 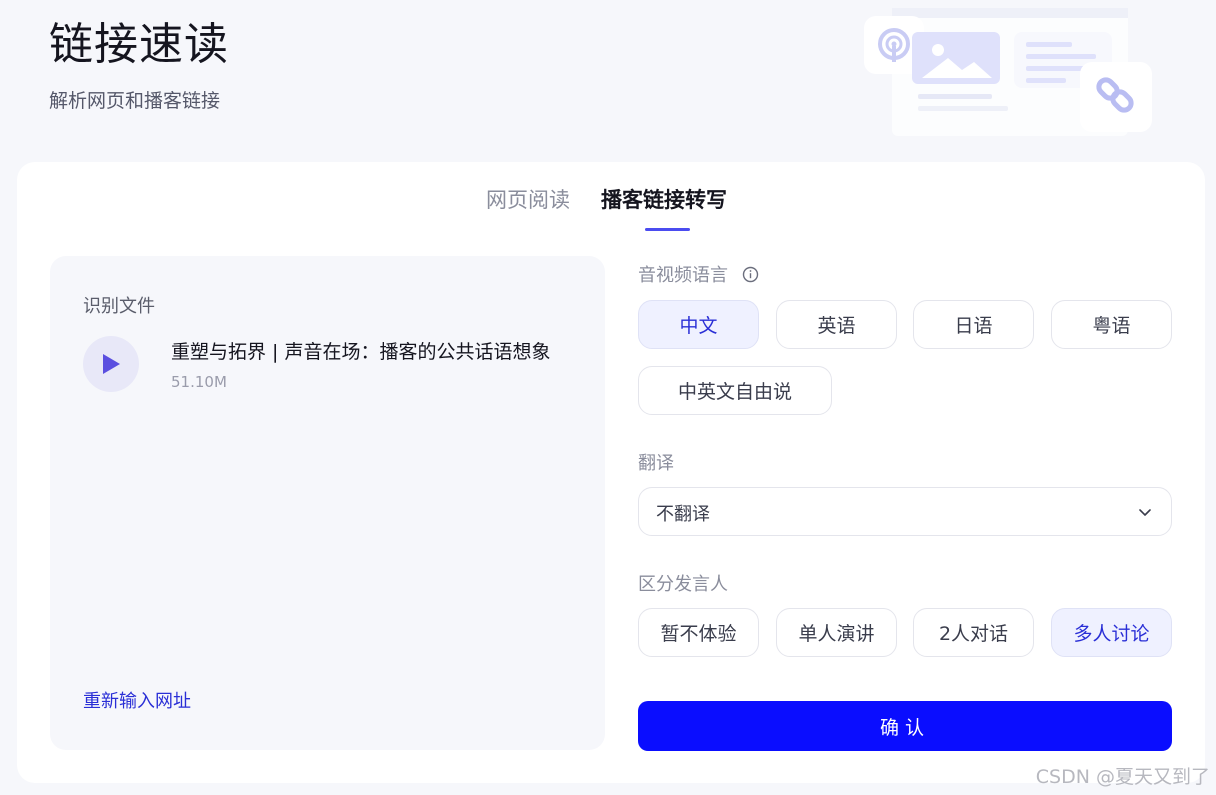 I want to click on active-tab-indicator, so click(x=667, y=229).